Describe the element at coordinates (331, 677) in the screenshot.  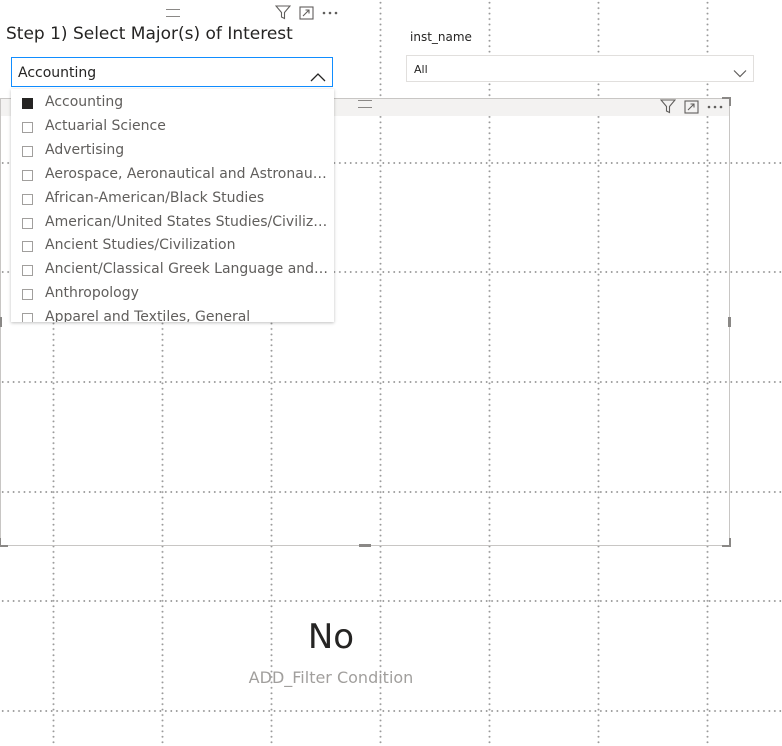
I see `card-label: ADD_Filter Condition` at that location.